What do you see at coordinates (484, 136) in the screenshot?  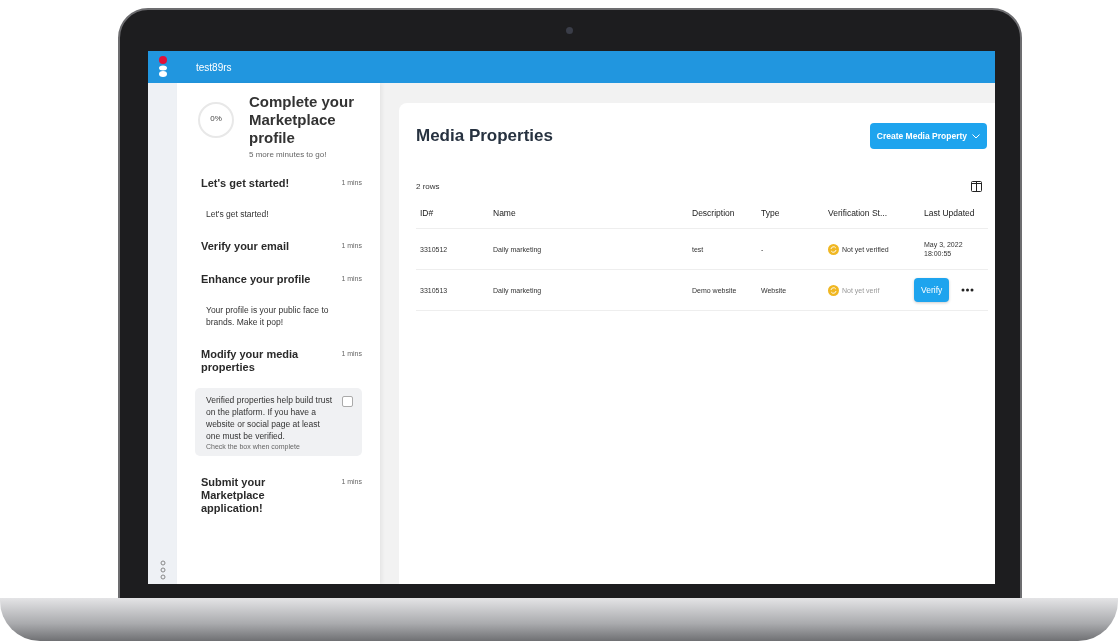 I see `page-title: Media Properties` at bounding box center [484, 136].